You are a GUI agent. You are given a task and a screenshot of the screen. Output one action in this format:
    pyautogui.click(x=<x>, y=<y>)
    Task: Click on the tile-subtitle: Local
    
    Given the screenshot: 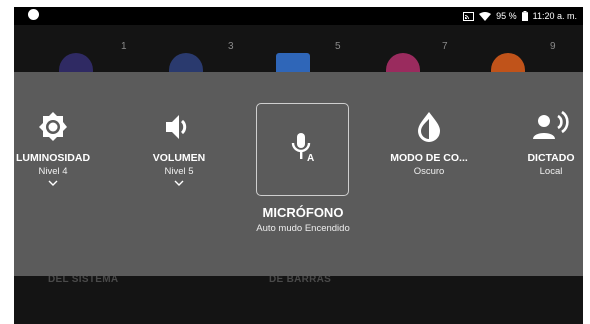 What is the action you would take?
    pyautogui.click(x=551, y=171)
    